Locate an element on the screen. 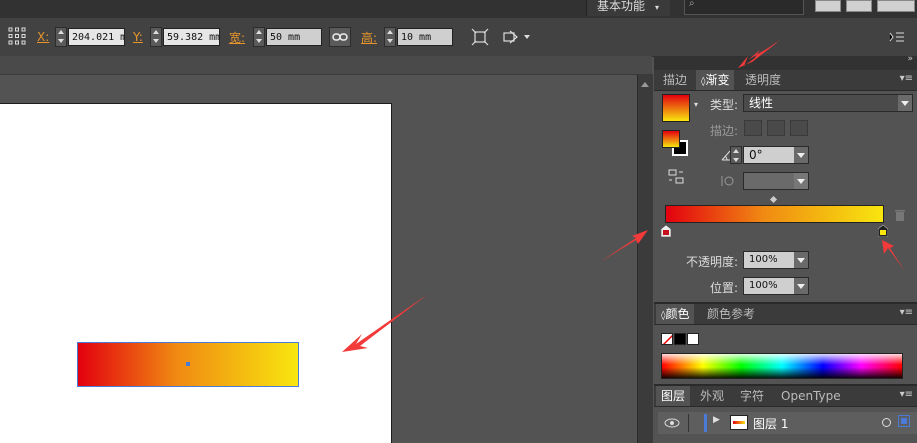 The image size is (917, 443). white-swatch is located at coordinates (693, 339).